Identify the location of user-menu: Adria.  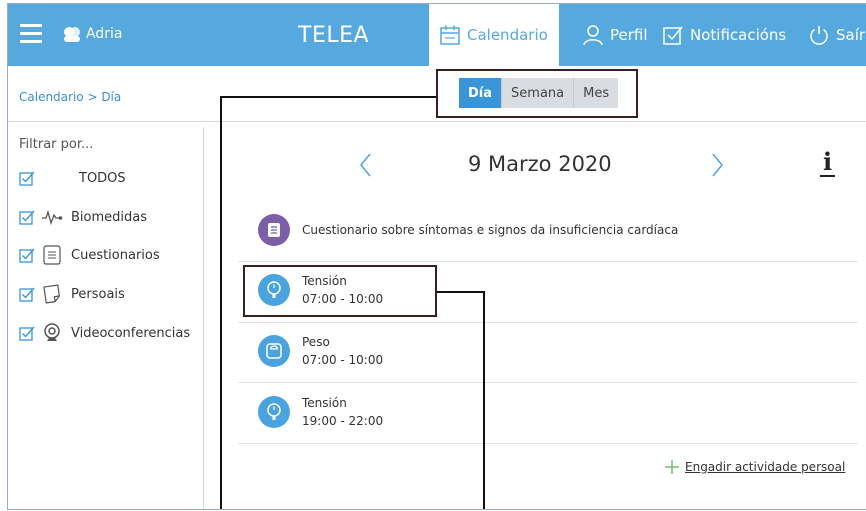
(92, 34).